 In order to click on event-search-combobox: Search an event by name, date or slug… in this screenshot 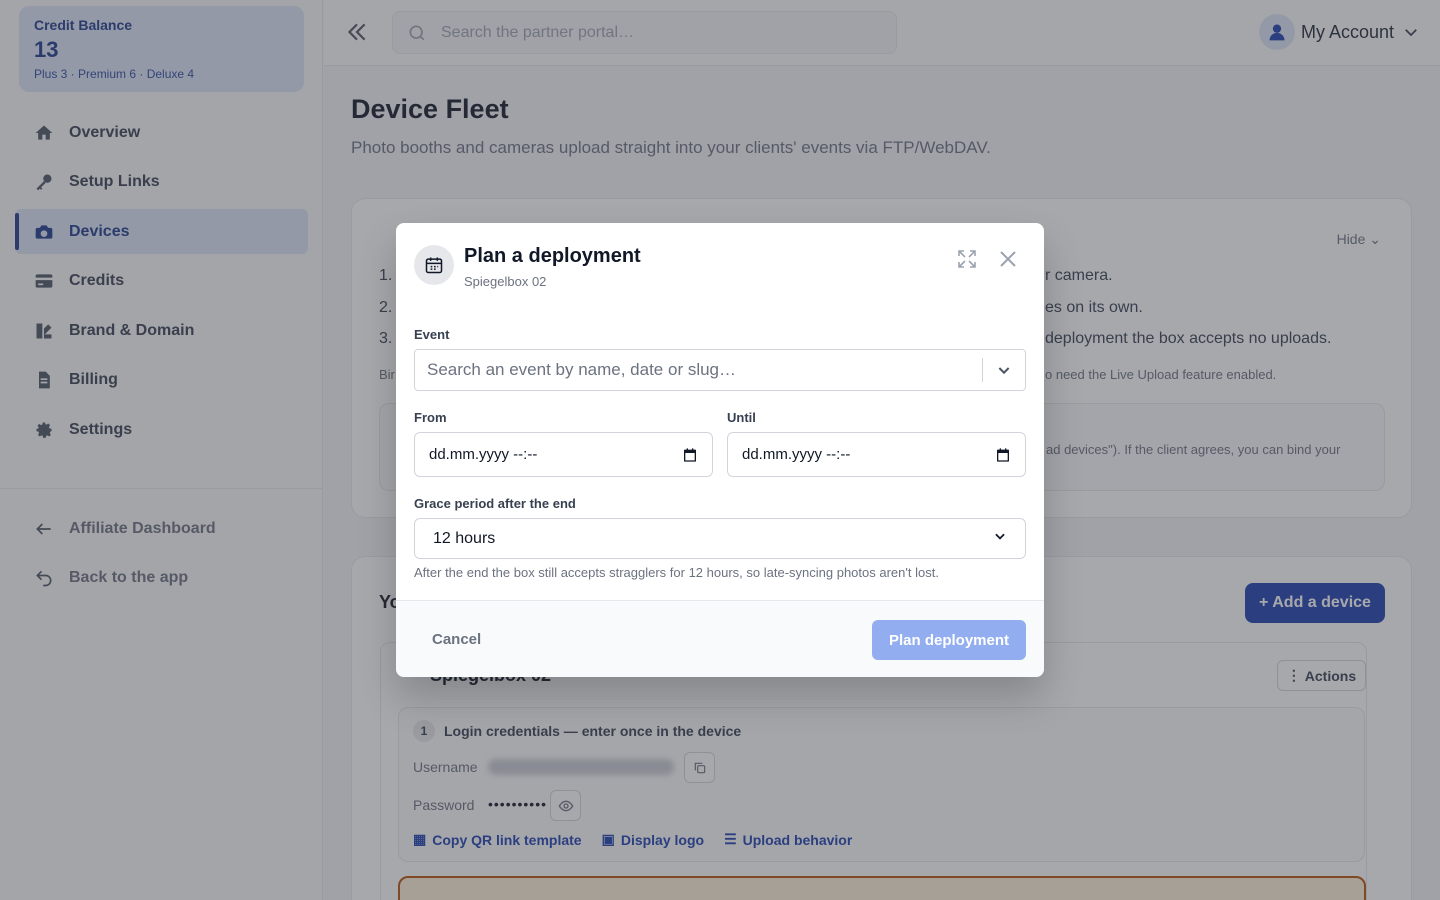, I will do `click(720, 370)`.